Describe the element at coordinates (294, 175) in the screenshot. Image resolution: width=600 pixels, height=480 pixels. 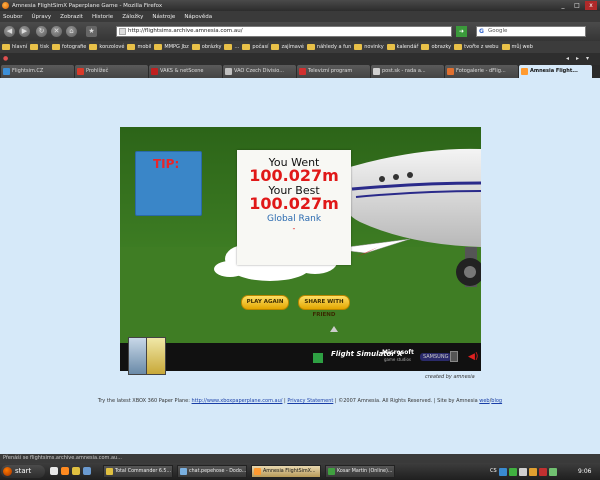
I see `distance-value: 100.027m` at that location.